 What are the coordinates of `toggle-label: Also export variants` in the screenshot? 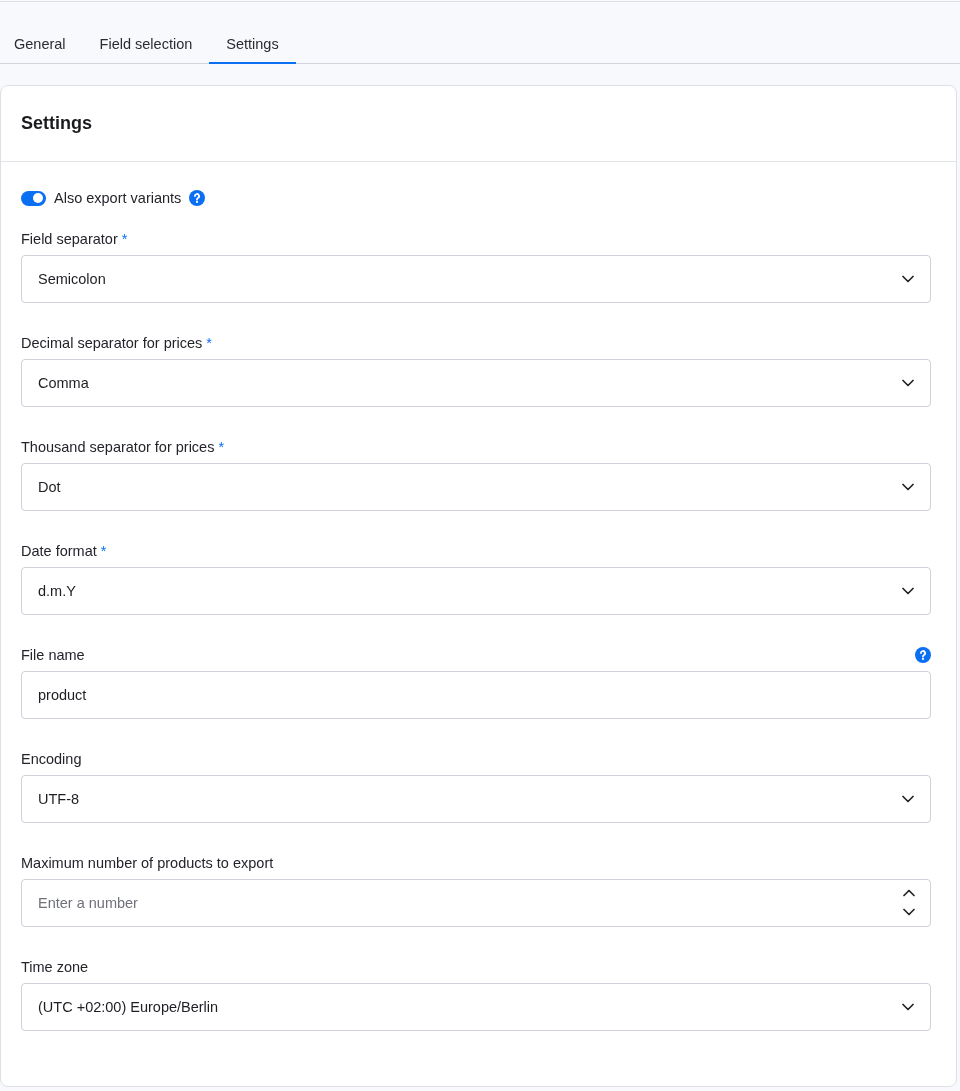 It's located at (118, 198).